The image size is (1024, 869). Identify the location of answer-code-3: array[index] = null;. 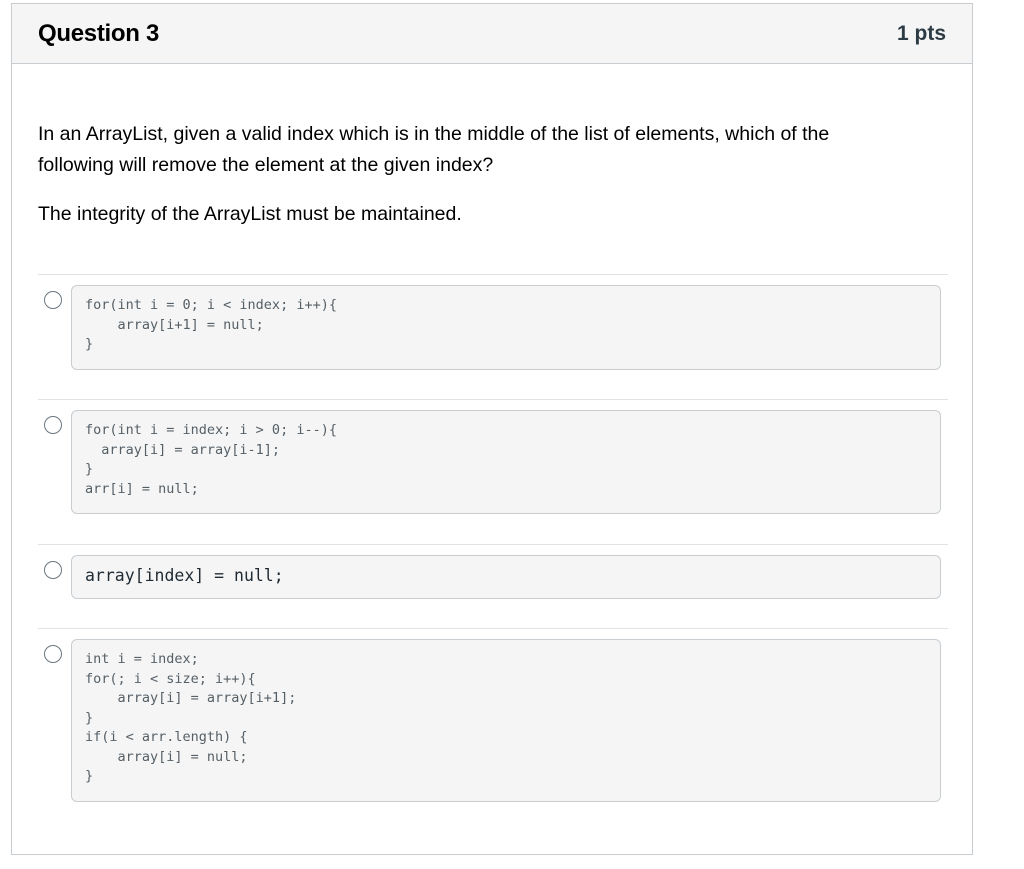
(184, 575).